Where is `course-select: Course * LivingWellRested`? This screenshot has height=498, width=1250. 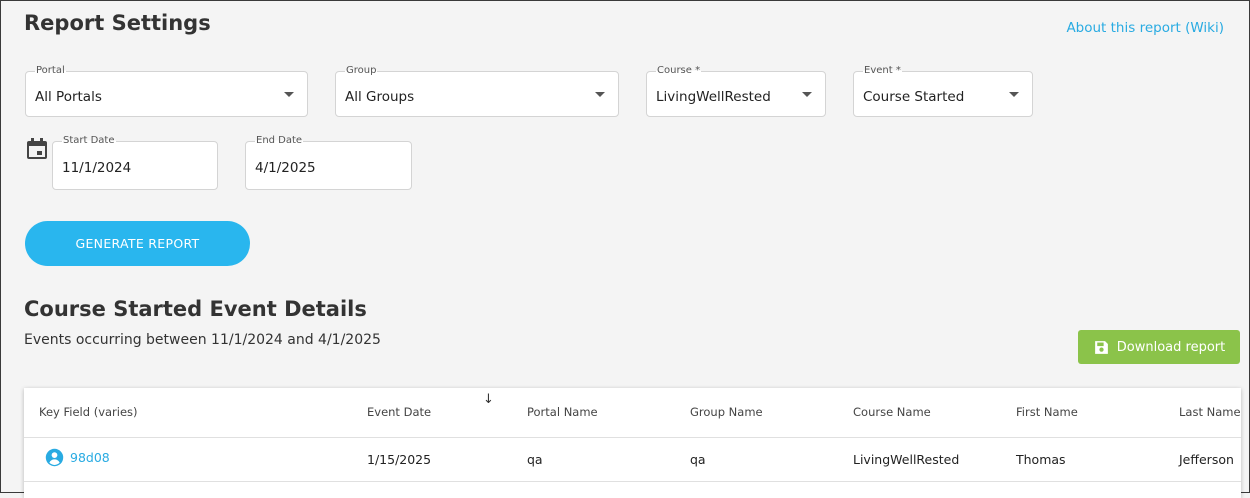 course-select: Course * LivingWellRested is located at coordinates (736, 91).